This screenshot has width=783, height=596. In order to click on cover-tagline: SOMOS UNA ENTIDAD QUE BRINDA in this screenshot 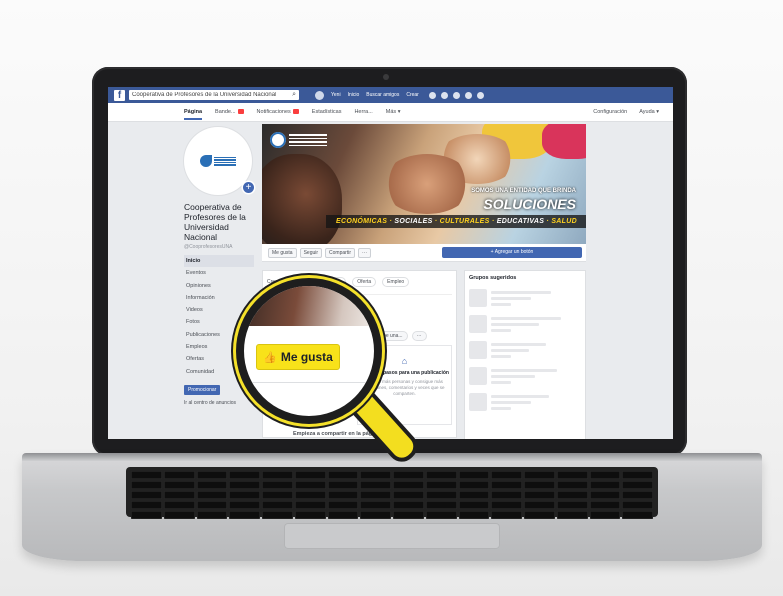, I will do `click(523, 191)`.